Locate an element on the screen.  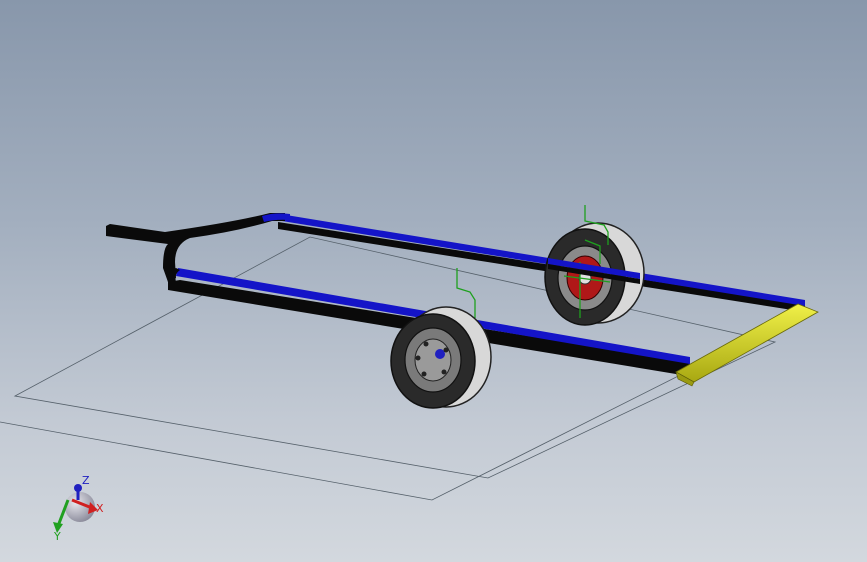
near-wheel-center-cap is located at coordinates (440, 354).